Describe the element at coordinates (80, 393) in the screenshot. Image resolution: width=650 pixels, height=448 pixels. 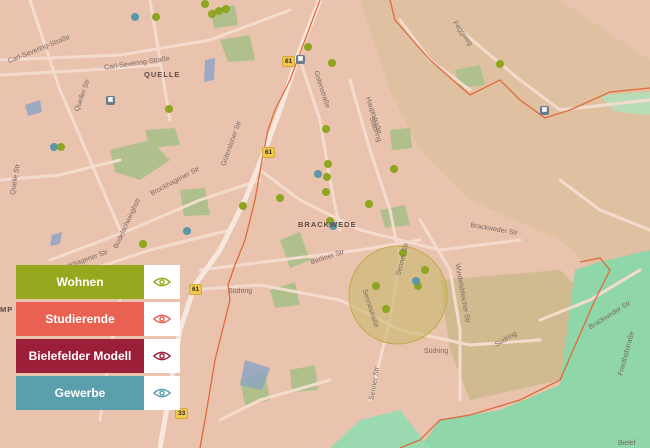
I see `legend-label: Gewerbe` at that location.